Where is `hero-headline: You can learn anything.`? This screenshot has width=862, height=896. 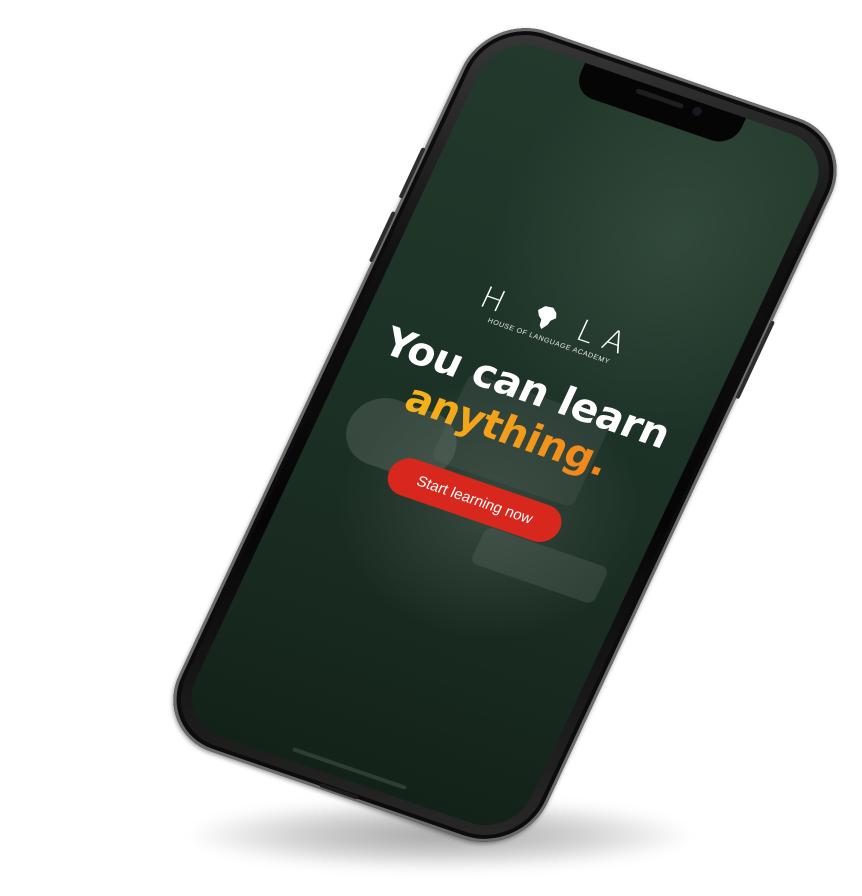
hero-headline: You can learn anything. is located at coordinates (517, 410).